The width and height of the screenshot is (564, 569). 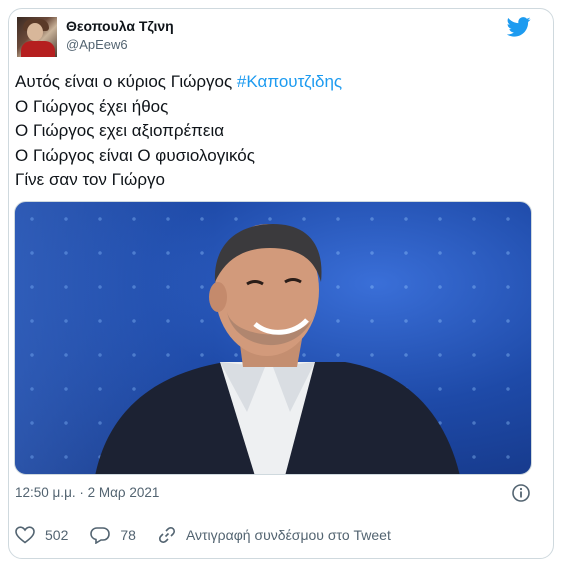 What do you see at coordinates (92, 106) in the screenshot?
I see `tweet-line-2: Ο Γιώργος έχει ήθος` at bounding box center [92, 106].